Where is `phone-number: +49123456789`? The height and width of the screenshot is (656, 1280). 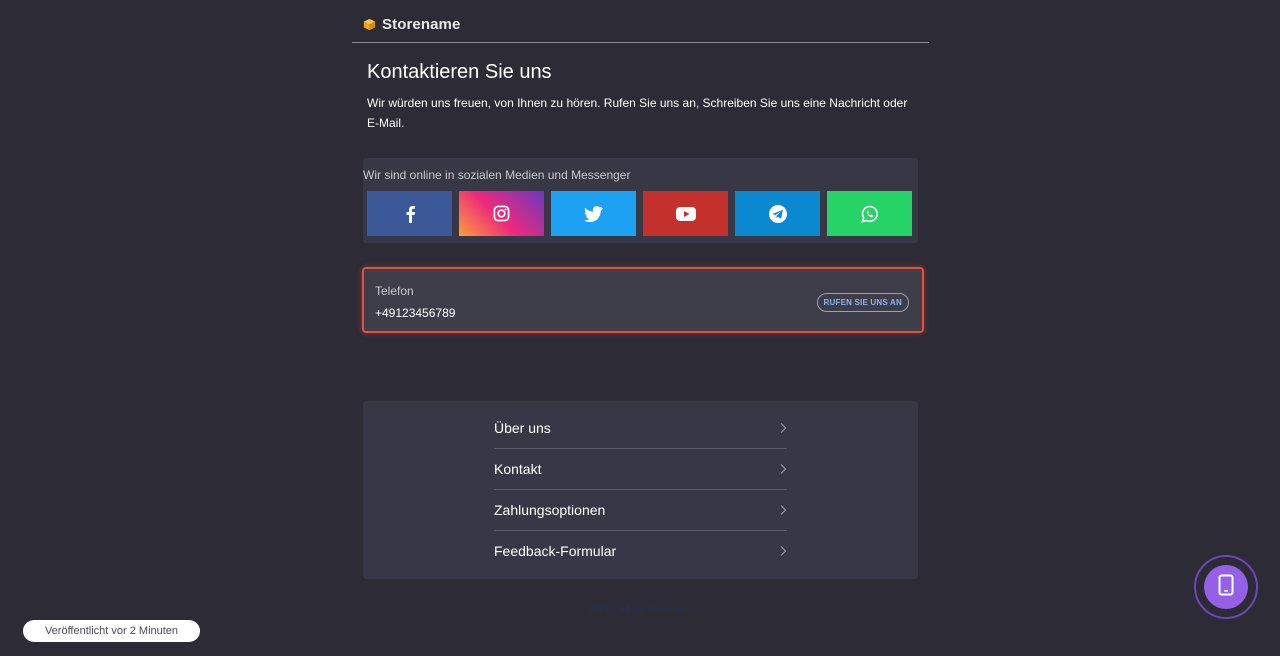
phone-number: +49123456789 is located at coordinates (415, 313).